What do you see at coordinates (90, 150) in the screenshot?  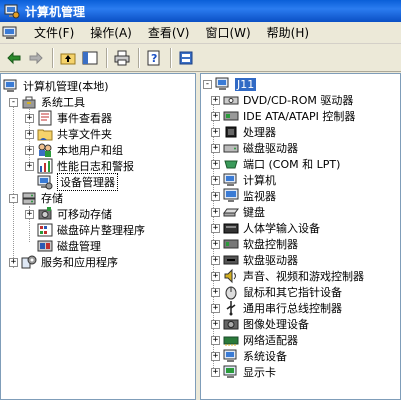 I see `tree-label: 本地用户和组` at bounding box center [90, 150].